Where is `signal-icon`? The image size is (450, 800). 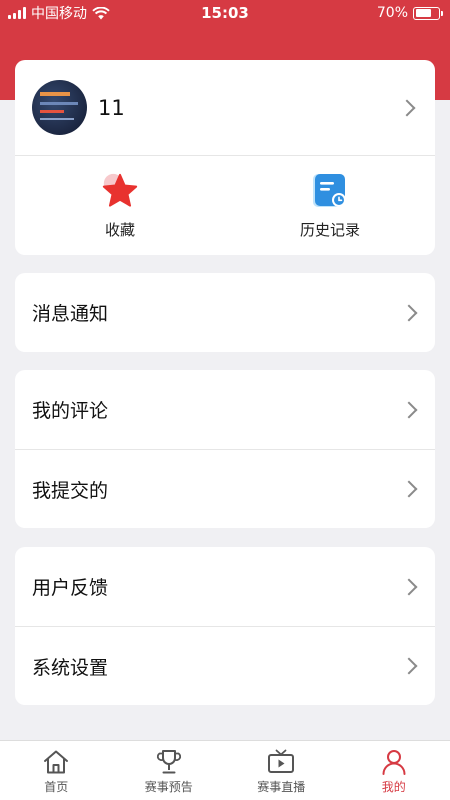
signal-icon is located at coordinates (17, 13).